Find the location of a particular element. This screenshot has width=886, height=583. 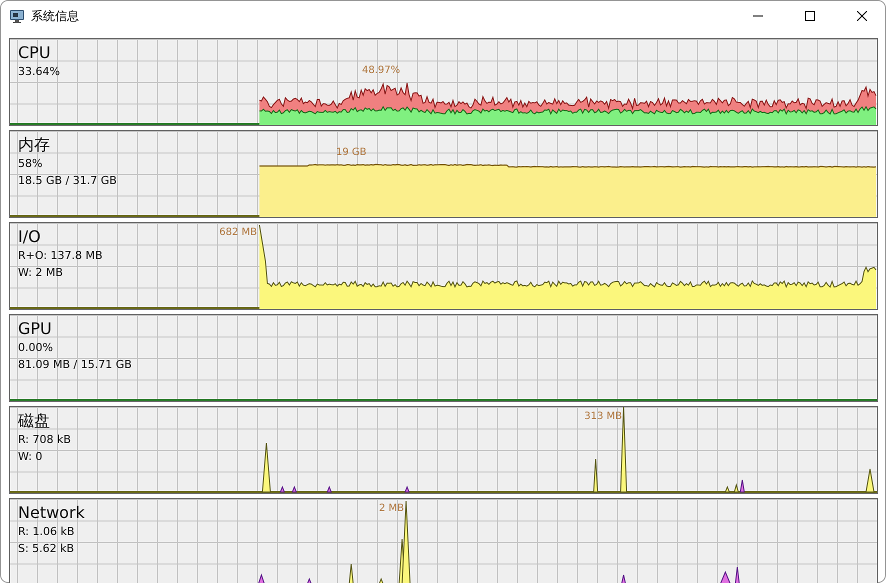

panel-title: Network is located at coordinates (51, 513).